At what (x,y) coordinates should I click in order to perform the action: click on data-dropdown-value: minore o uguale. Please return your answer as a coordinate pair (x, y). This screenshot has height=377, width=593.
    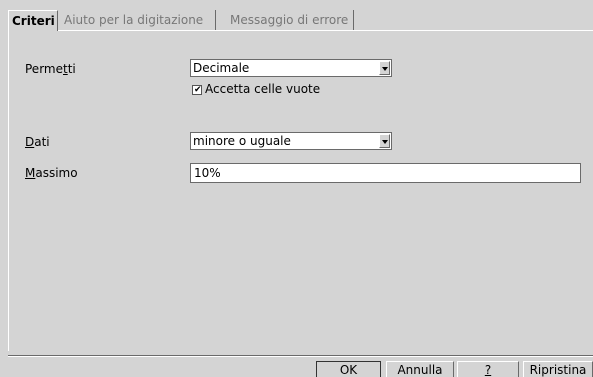
    Looking at the image, I should click on (242, 141).